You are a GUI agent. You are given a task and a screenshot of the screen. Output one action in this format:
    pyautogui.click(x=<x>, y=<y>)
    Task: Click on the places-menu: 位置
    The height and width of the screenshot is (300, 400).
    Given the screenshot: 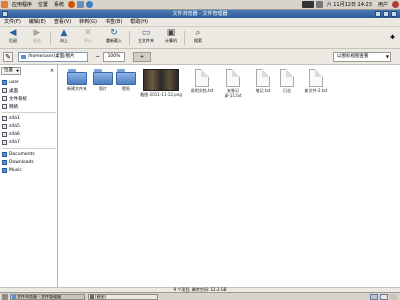 What is the action you would take?
    pyautogui.click(x=43, y=5)
    